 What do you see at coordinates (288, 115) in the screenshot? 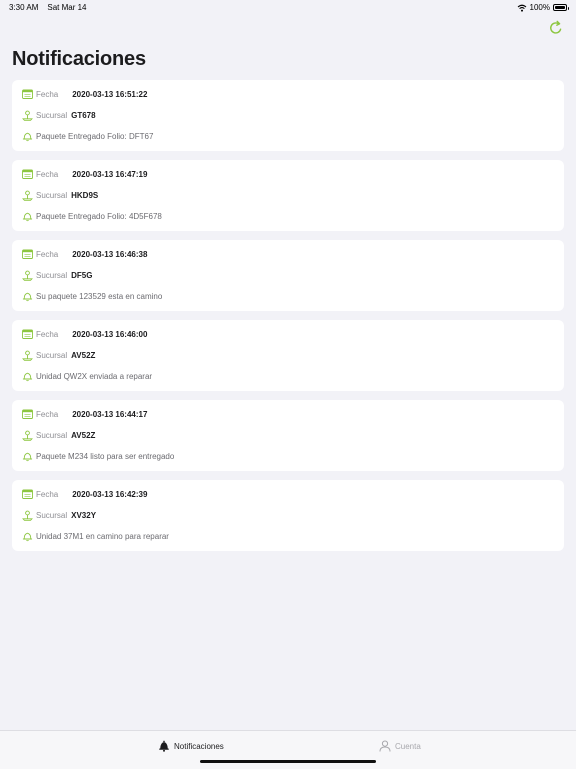
I see `notification-card: Fecha 2020-03-13 16:51:22 Sucursal GT678` at bounding box center [288, 115].